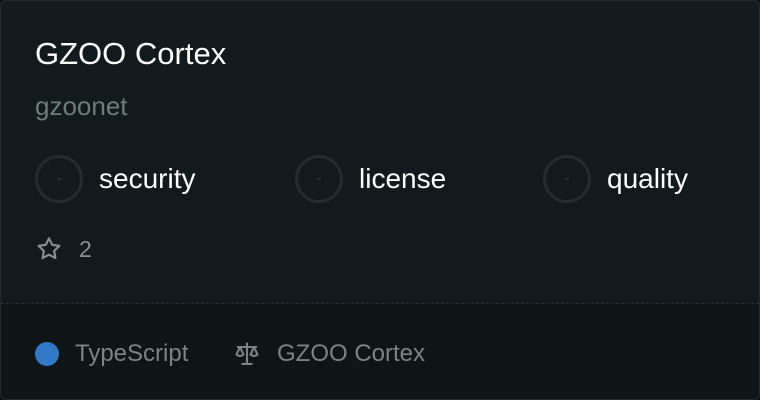 Image resolution: width=760 pixels, height=400 pixels. Describe the element at coordinates (81, 106) in the screenshot. I see `repo-owner-link: gzoonet` at that location.